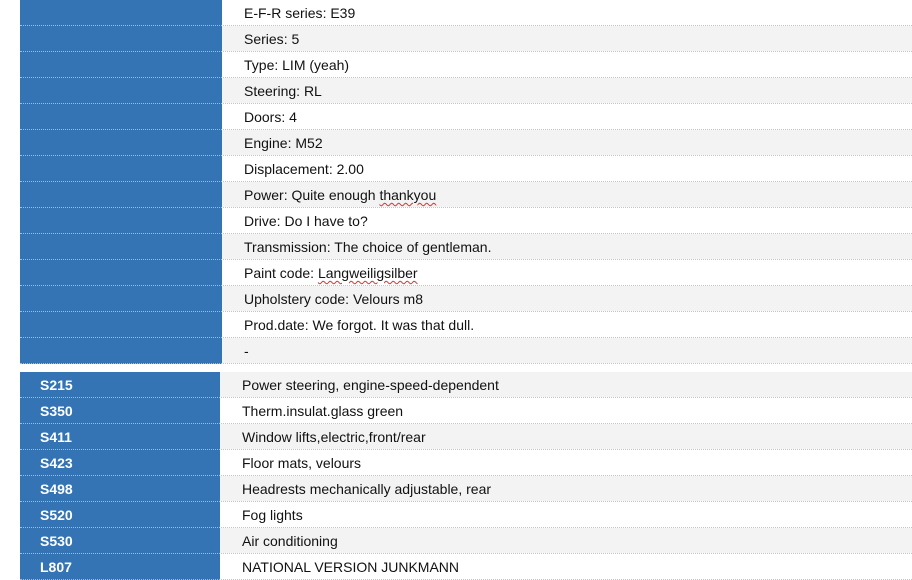 The width and height of the screenshot is (912, 580). I want to click on option-description: Power steering, engine-speed-dependent, so click(566, 384).